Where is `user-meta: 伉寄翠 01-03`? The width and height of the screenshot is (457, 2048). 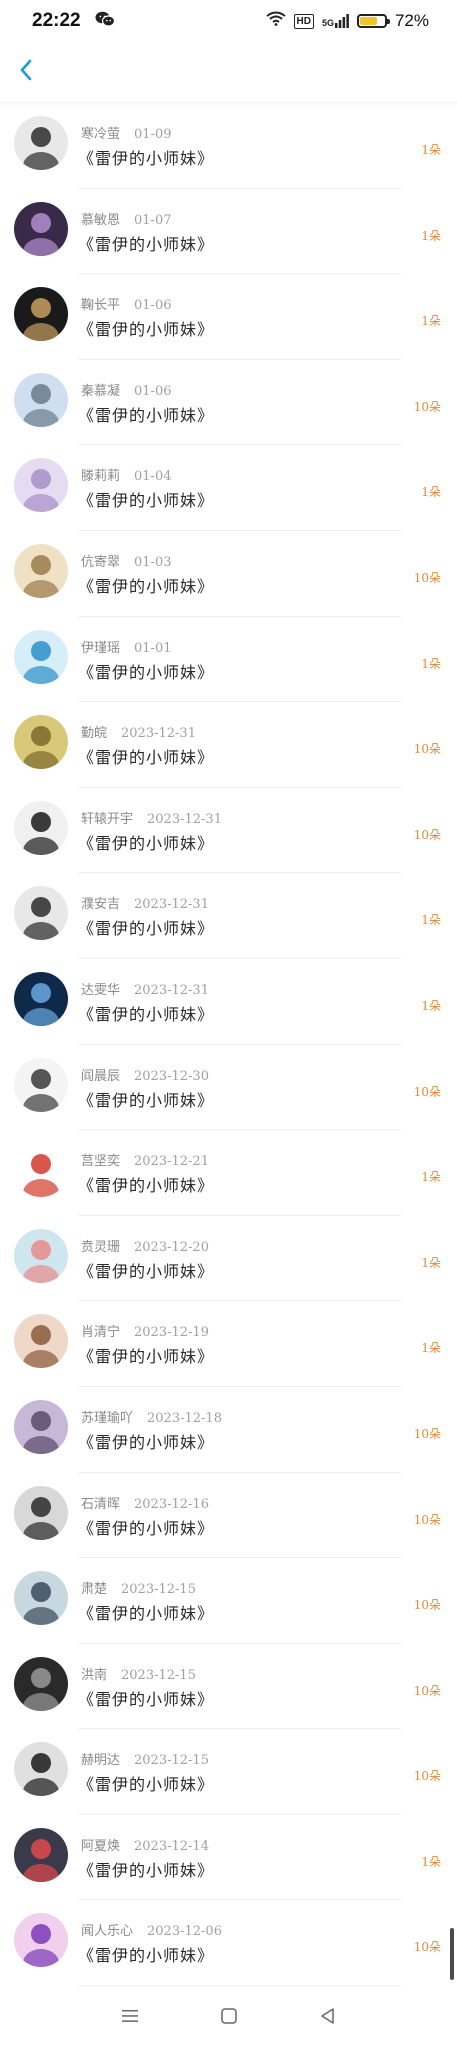
user-meta: 伉寄翠 01-03 is located at coordinates (126, 560).